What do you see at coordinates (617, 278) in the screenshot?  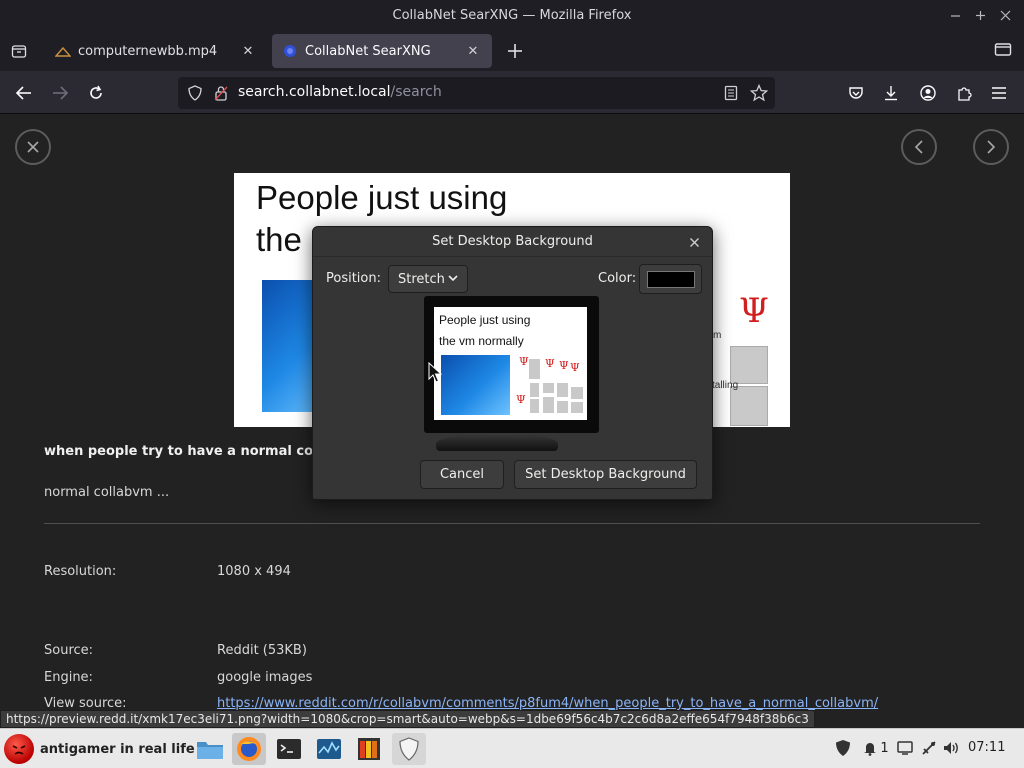 I see `color-label: Color:` at bounding box center [617, 278].